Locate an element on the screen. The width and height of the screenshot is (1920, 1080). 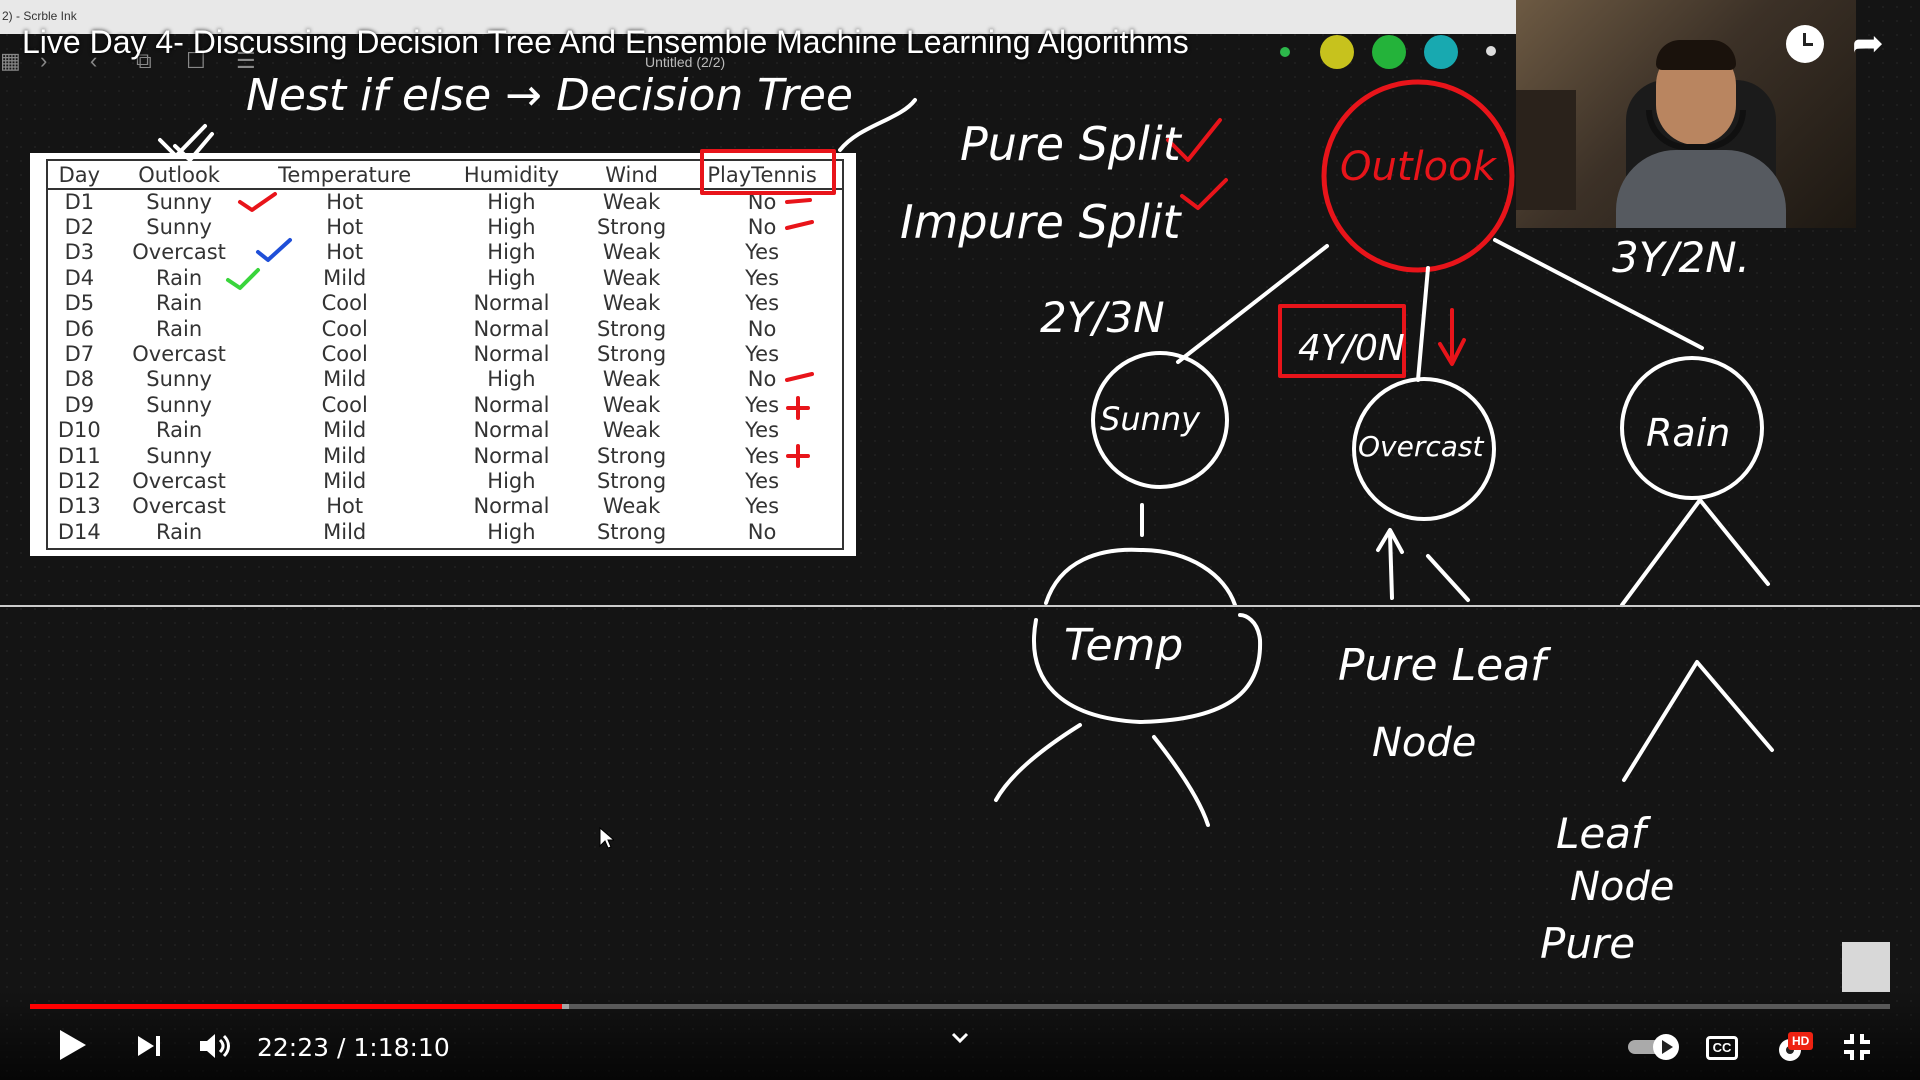
overcast-count-text: 4Y/0N is located at coordinates (1351, 348).